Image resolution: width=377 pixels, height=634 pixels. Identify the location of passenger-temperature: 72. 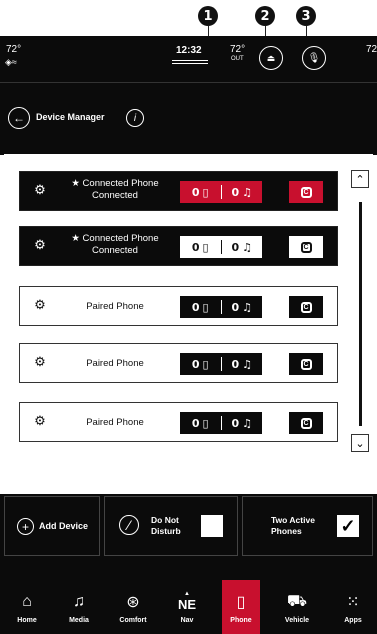
(371, 49).